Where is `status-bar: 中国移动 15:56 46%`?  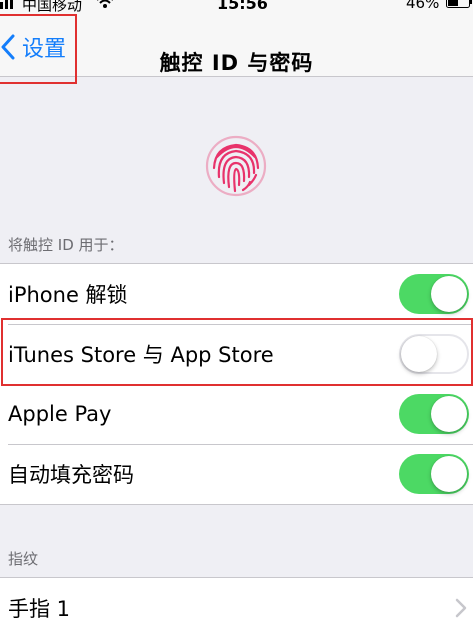
status-bar: 中国移动 15:56 46% is located at coordinates (236, 7).